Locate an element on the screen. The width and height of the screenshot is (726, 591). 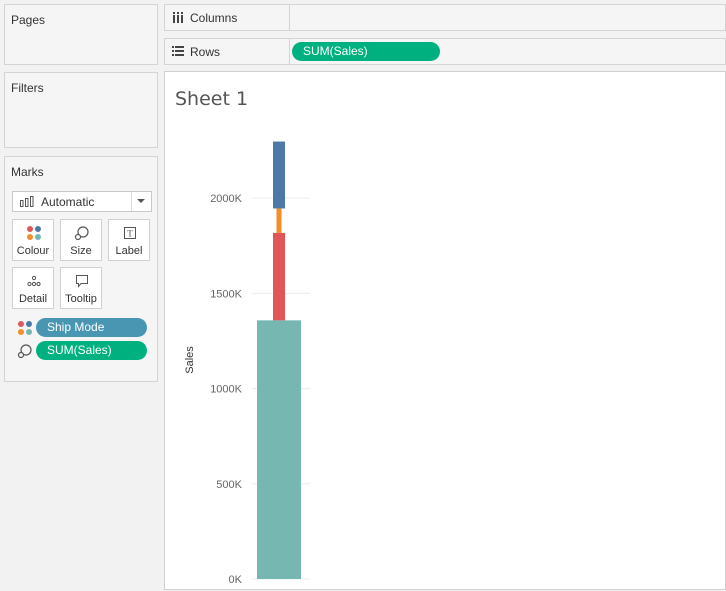
size-label: Size is located at coordinates (81, 251).